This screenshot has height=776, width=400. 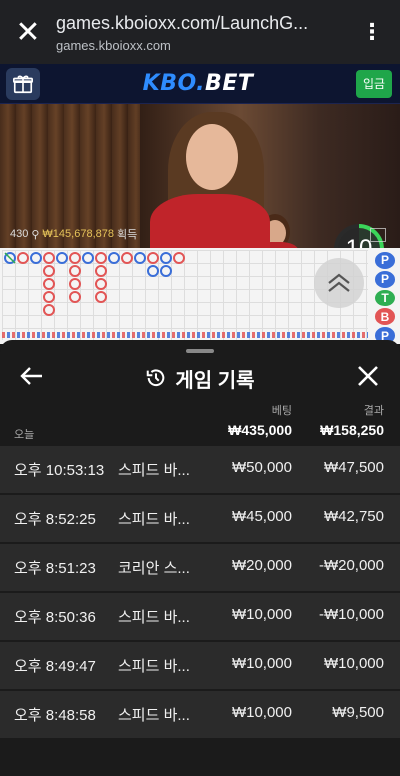 What do you see at coordinates (94, 284) in the screenshot?
I see `road-markers` at bounding box center [94, 284].